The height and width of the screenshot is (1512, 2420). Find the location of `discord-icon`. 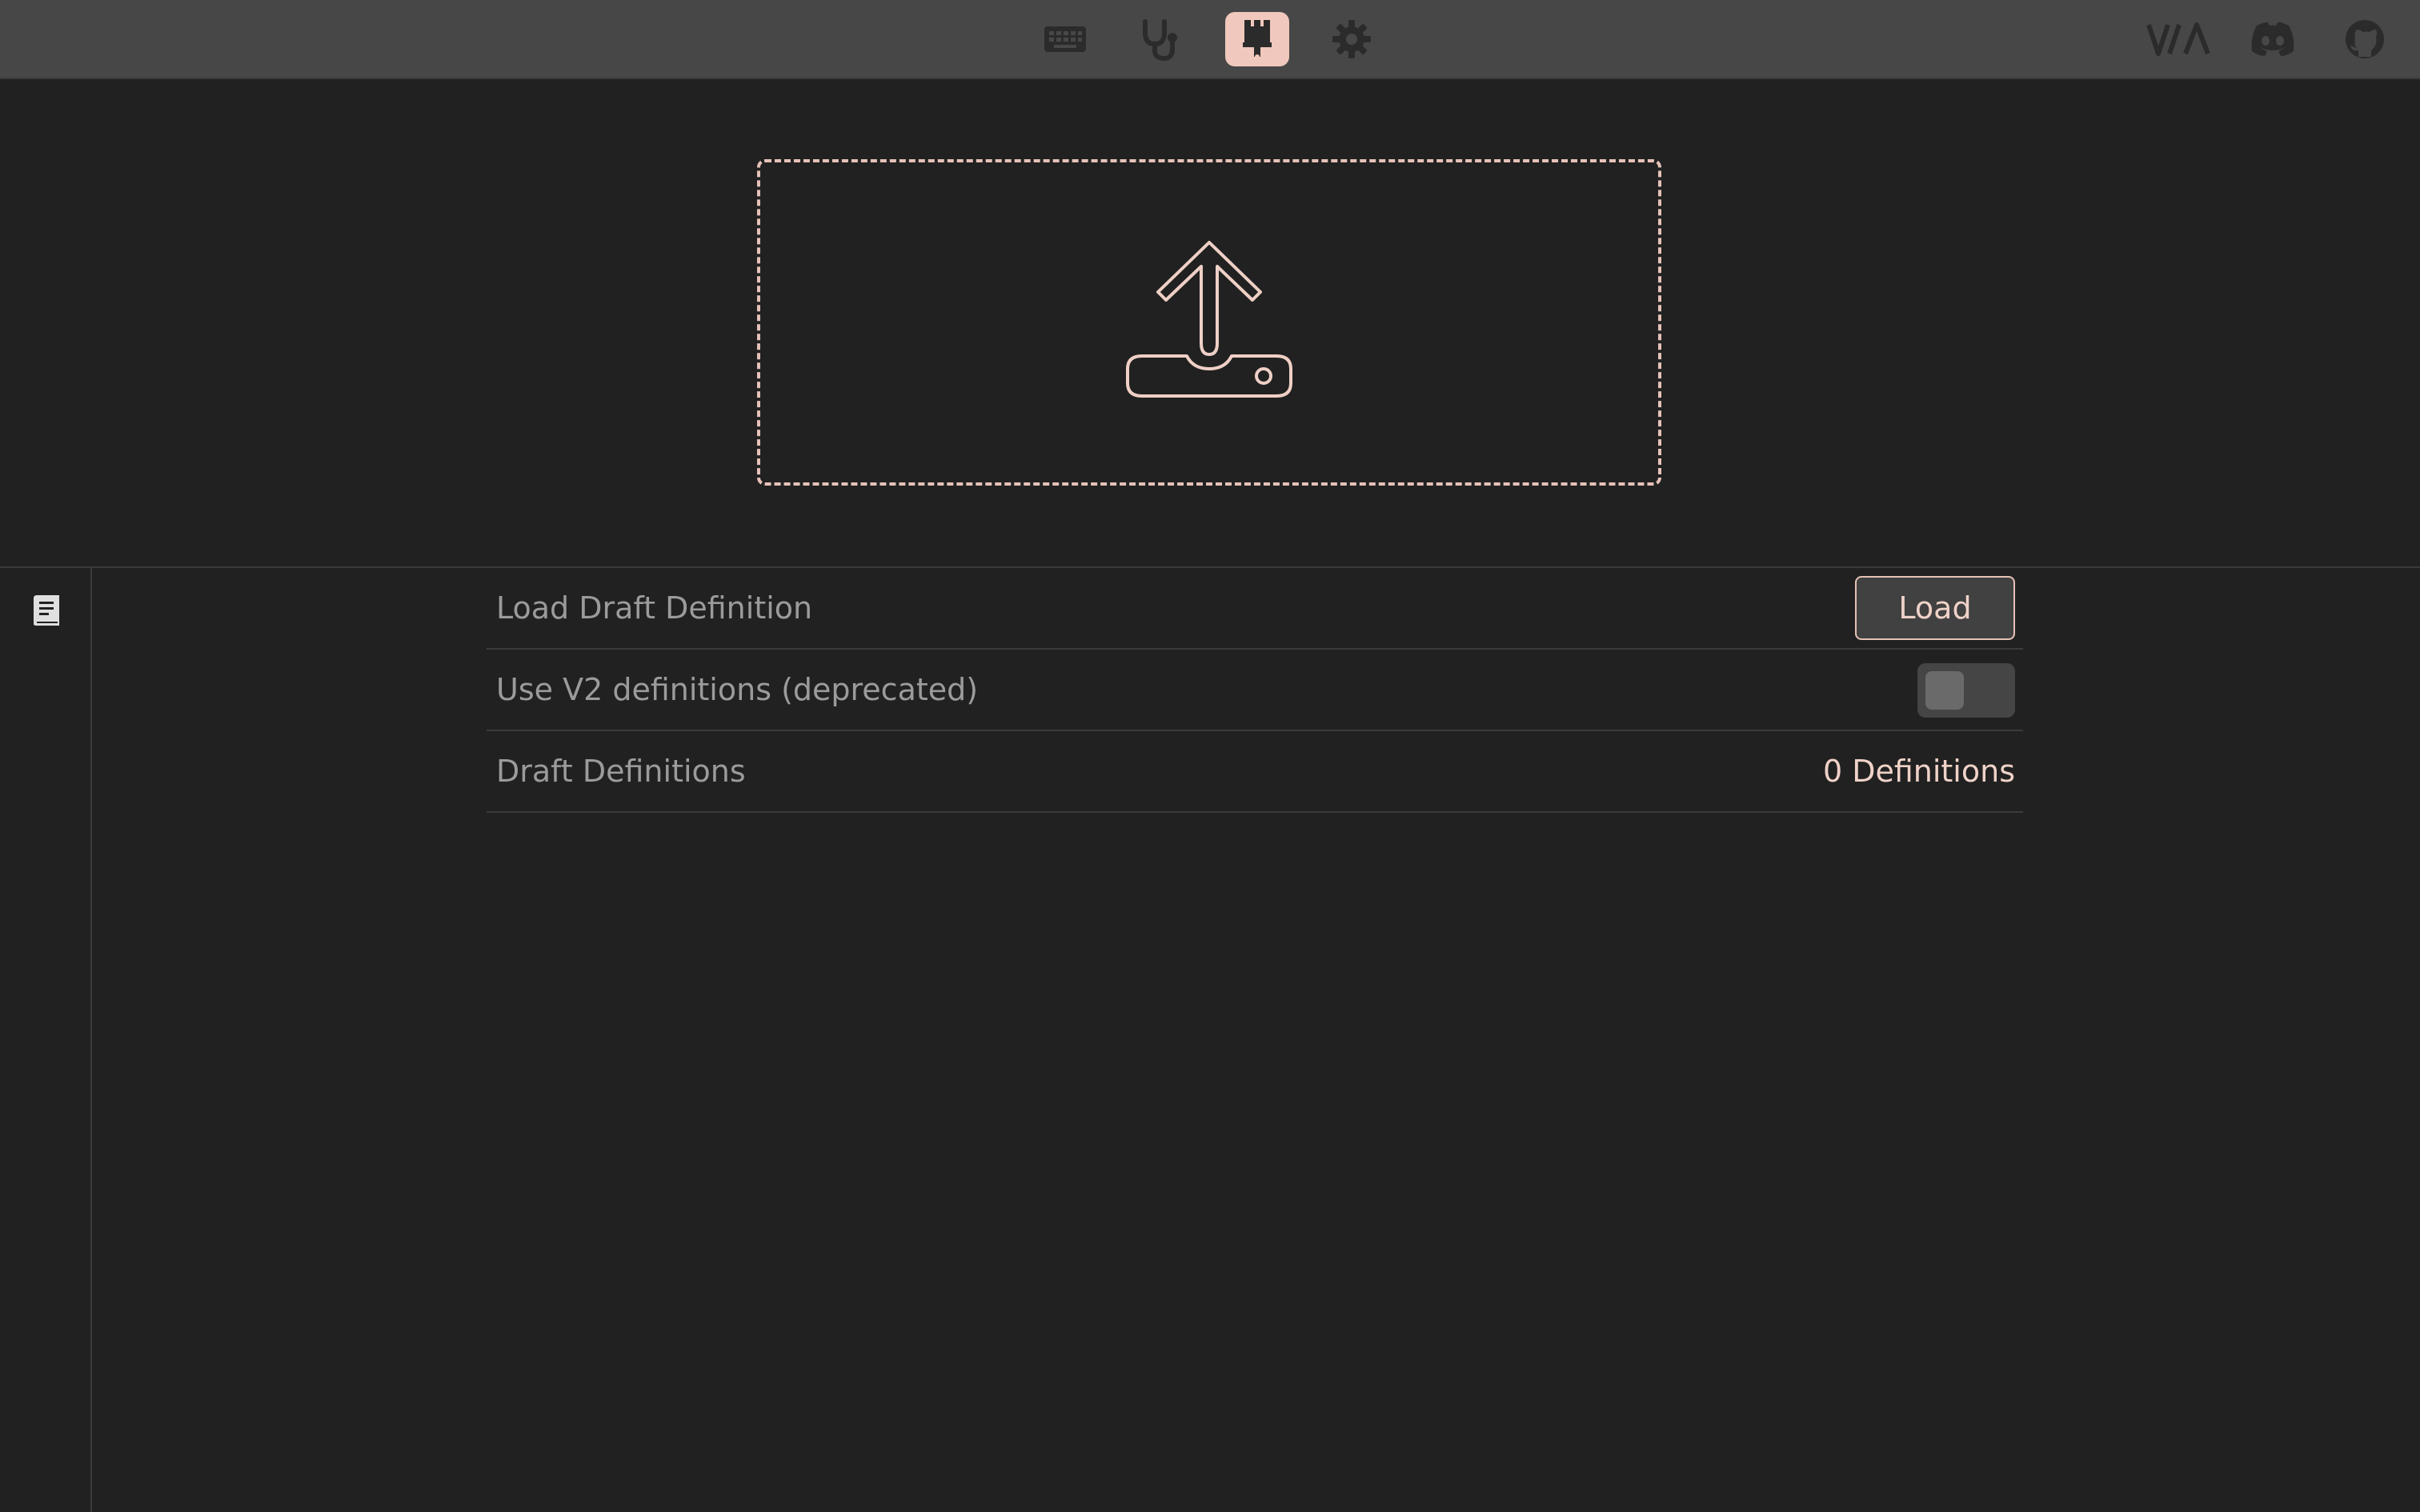

discord-icon is located at coordinates (2272, 39).